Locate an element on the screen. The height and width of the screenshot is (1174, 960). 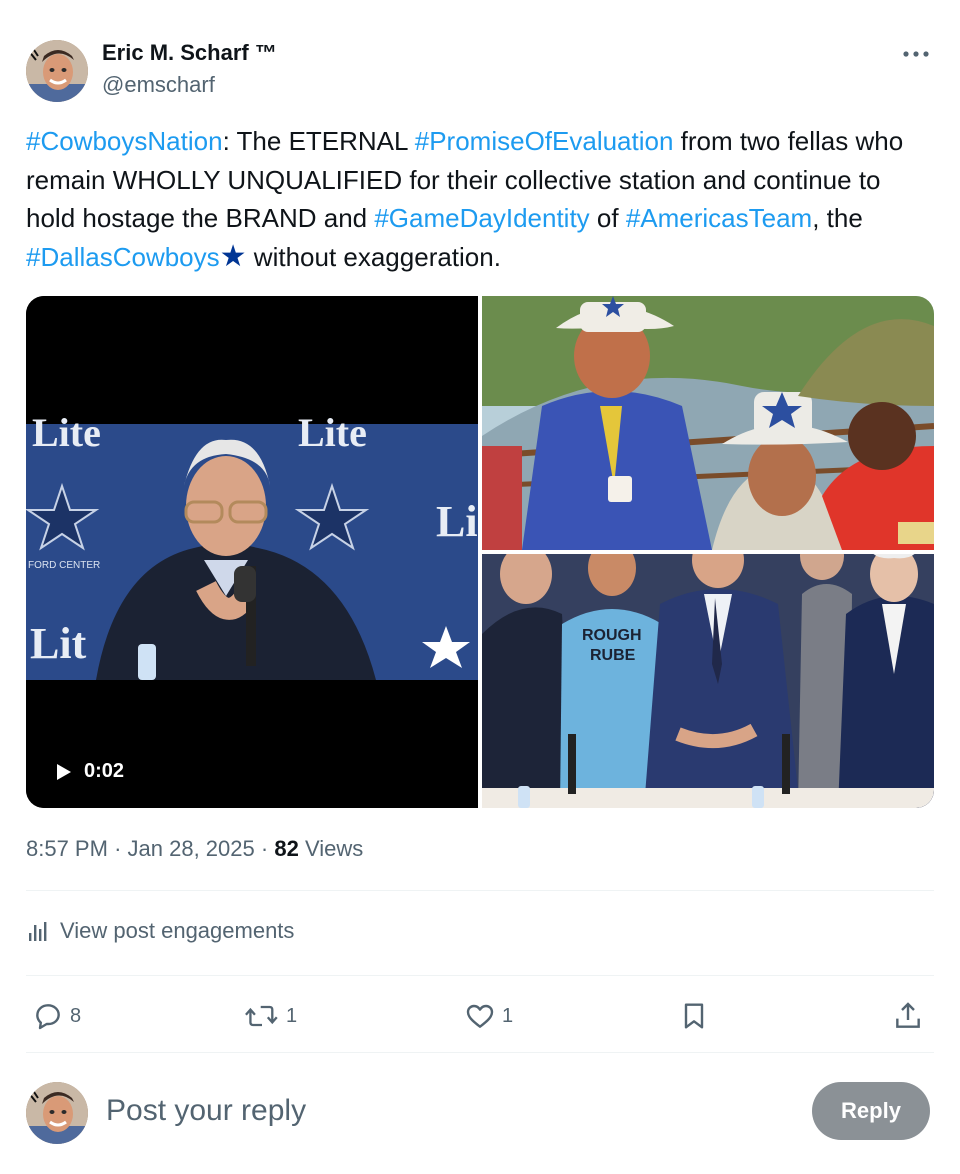
video-backdrop-logo-top2: Lite is located at coordinates (332, 432).